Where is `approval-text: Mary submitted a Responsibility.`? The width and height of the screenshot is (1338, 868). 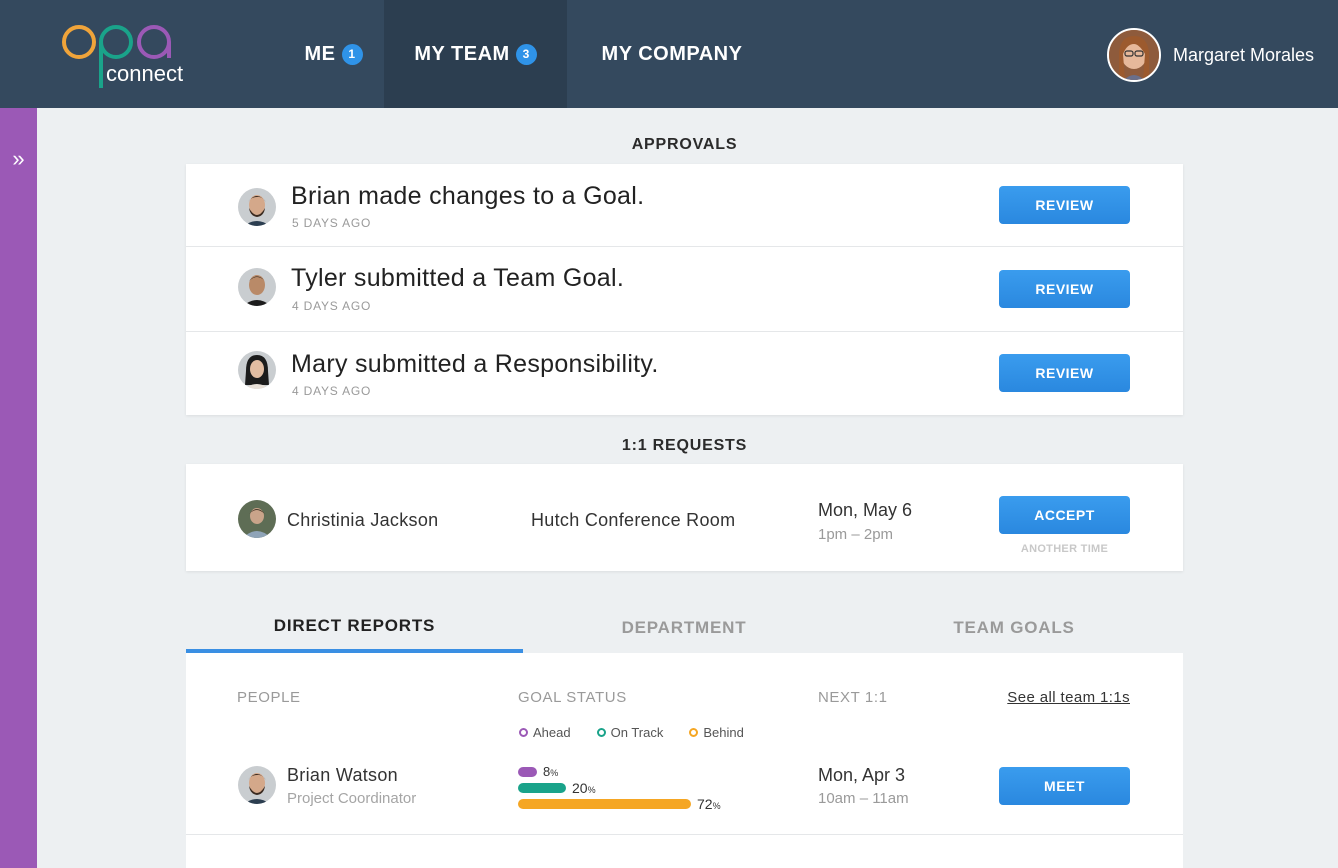
approval-text: Mary submitted a Responsibility. is located at coordinates (475, 364).